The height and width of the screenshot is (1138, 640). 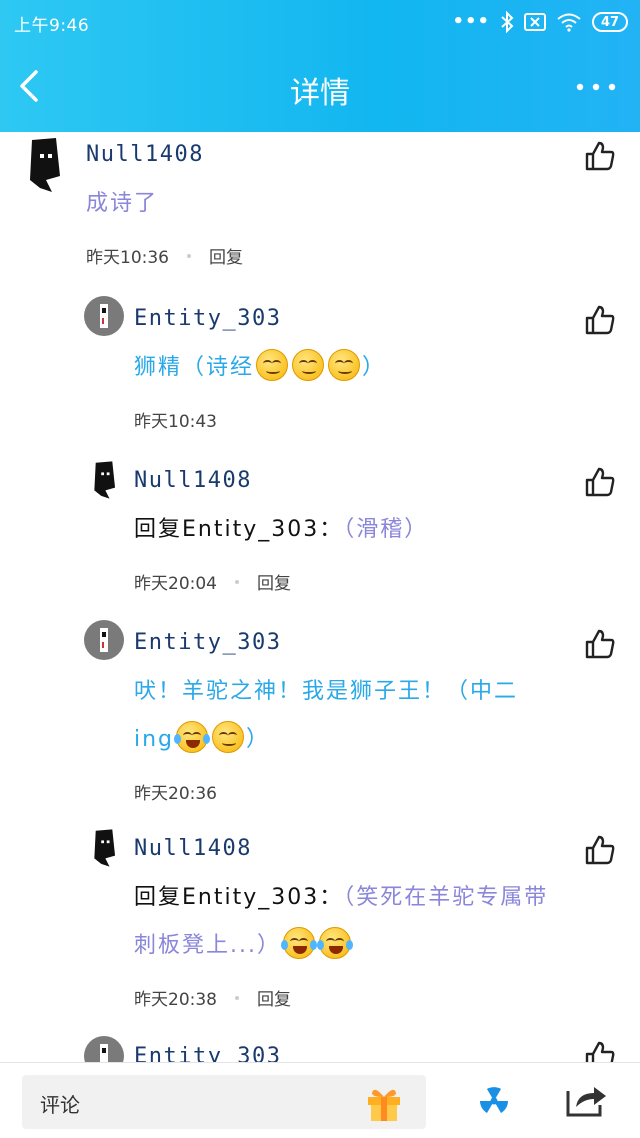 What do you see at coordinates (471, 21) in the screenshot?
I see `signal-dots-icon: •••` at bounding box center [471, 21].